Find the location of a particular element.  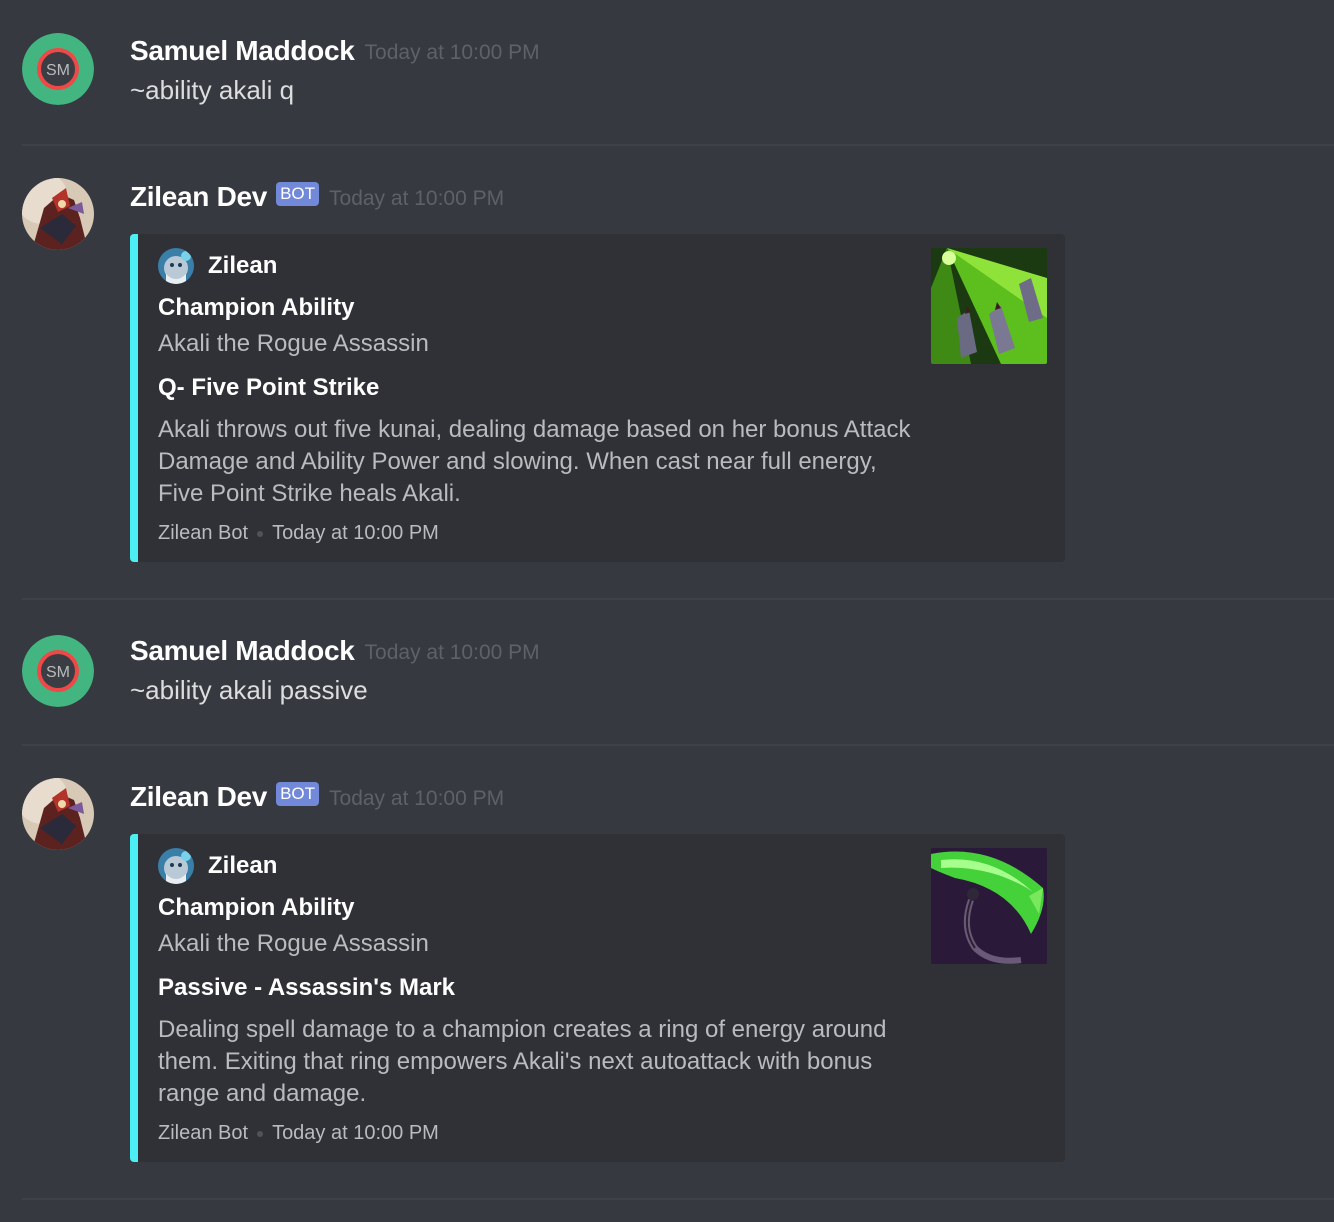

assassins-mark-icon is located at coordinates (989, 906).